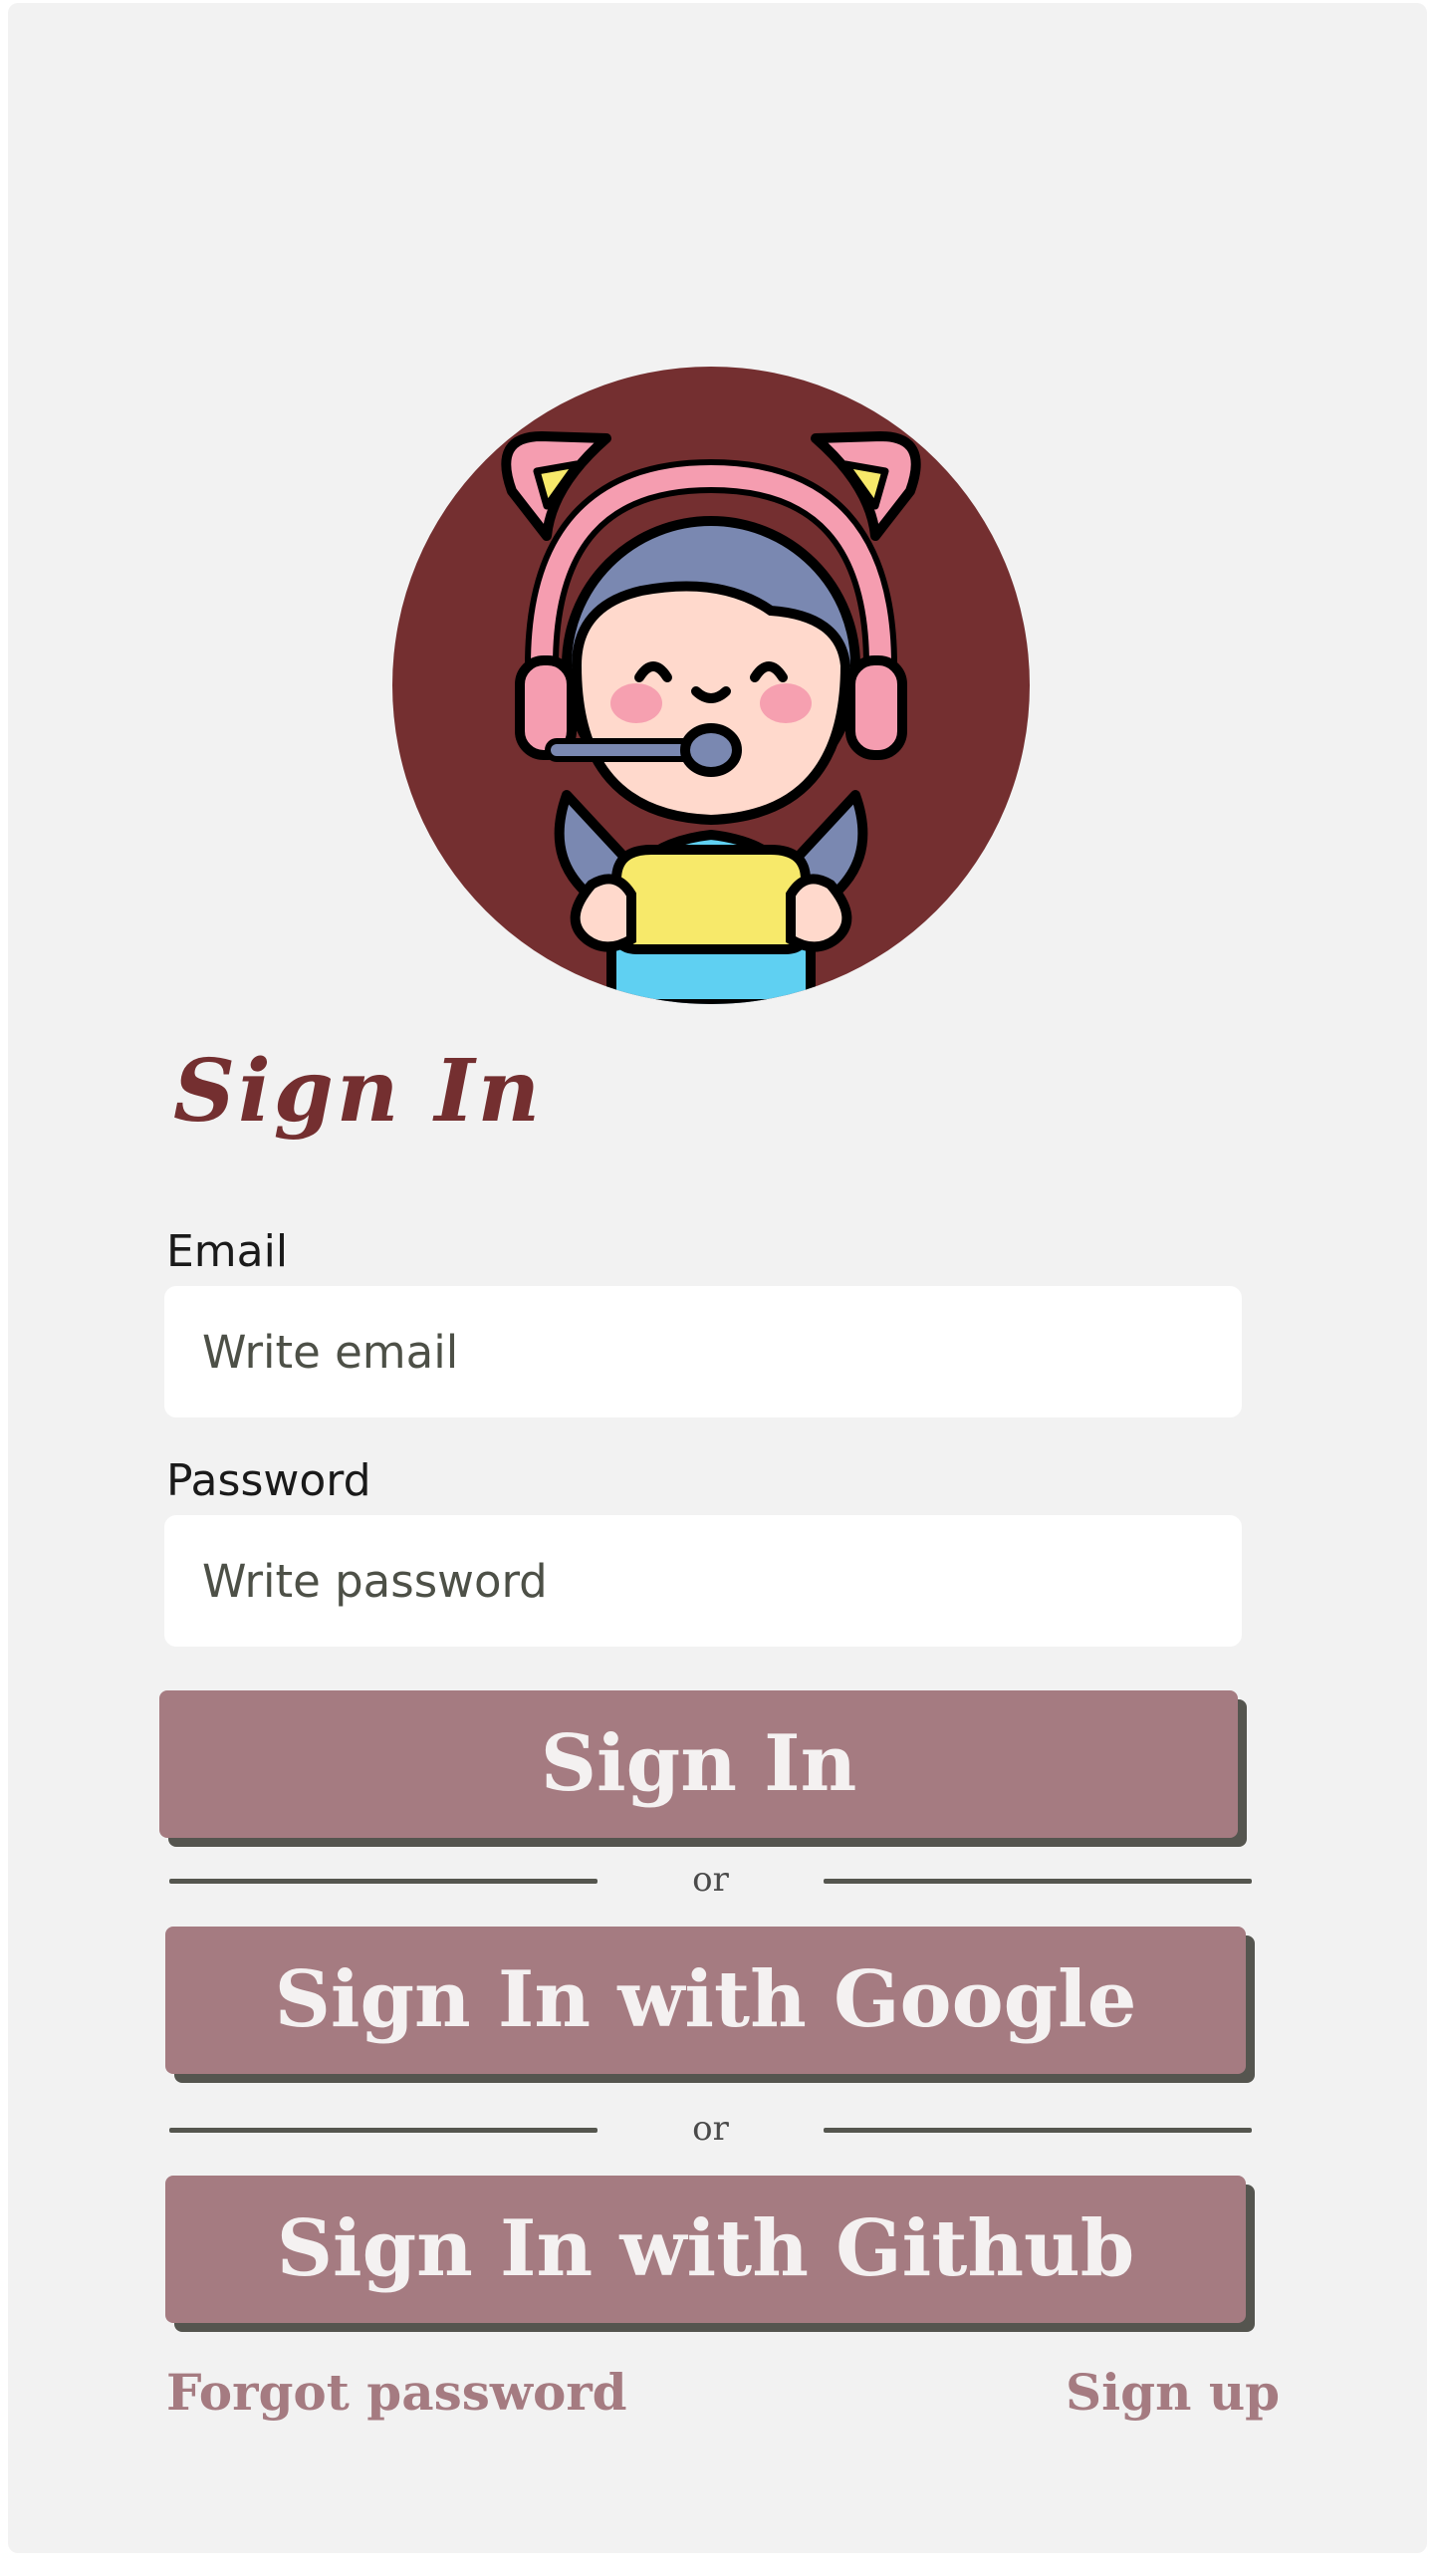 The height and width of the screenshot is (2576, 1435). Describe the element at coordinates (397, 2393) in the screenshot. I see `forgot-password-link: Forgot password` at that location.